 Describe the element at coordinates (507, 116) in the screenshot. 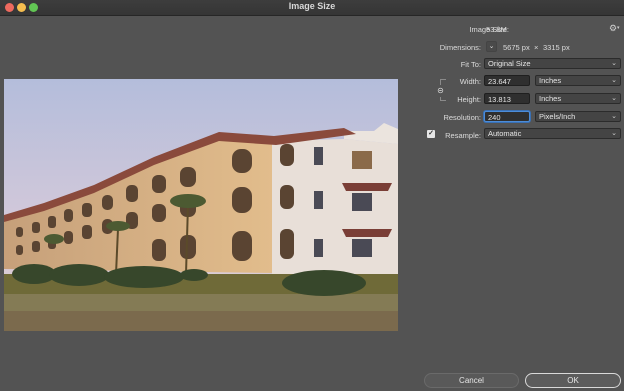

I see `resolution-field: 240` at that location.